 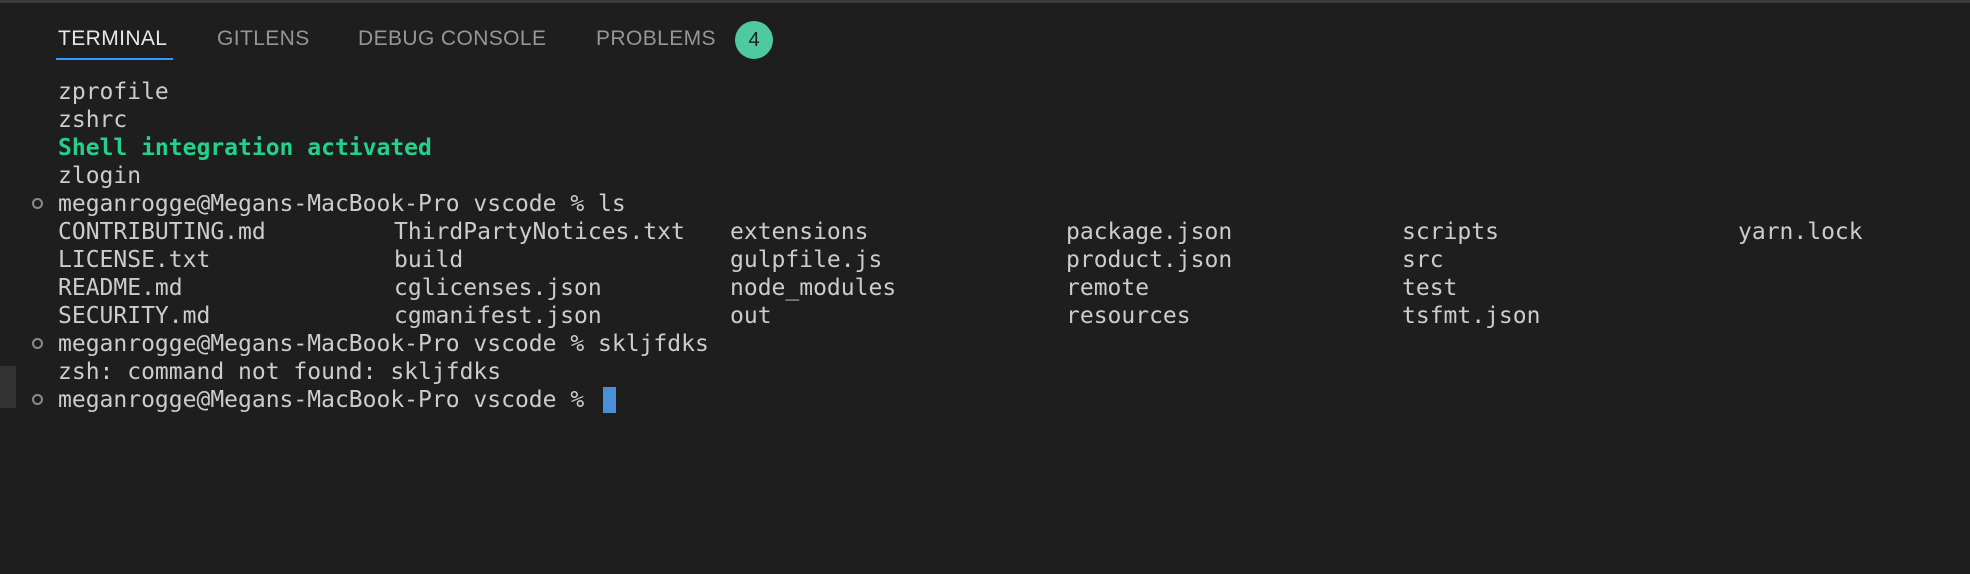 I want to click on tab-problems: PROBLEMS, so click(x=656, y=39).